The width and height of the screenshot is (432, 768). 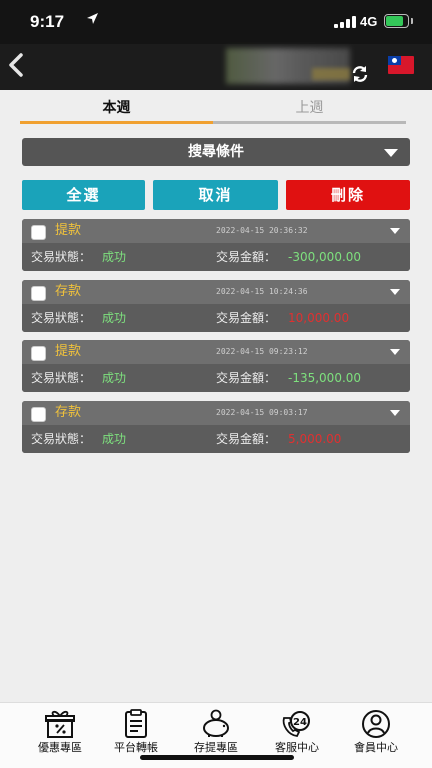 I want to click on record-header: 提款 2022-04-15 09:23:12, so click(x=216, y=352).